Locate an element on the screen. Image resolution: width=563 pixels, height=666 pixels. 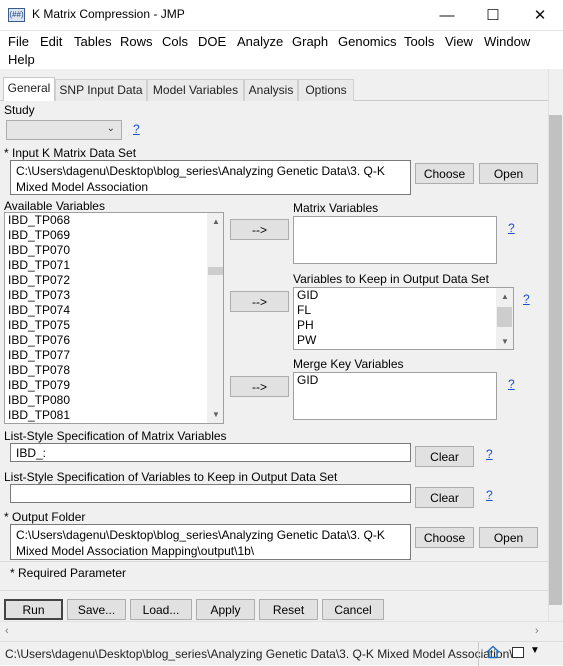
tab-general: General is located at coordinates (29, 89).